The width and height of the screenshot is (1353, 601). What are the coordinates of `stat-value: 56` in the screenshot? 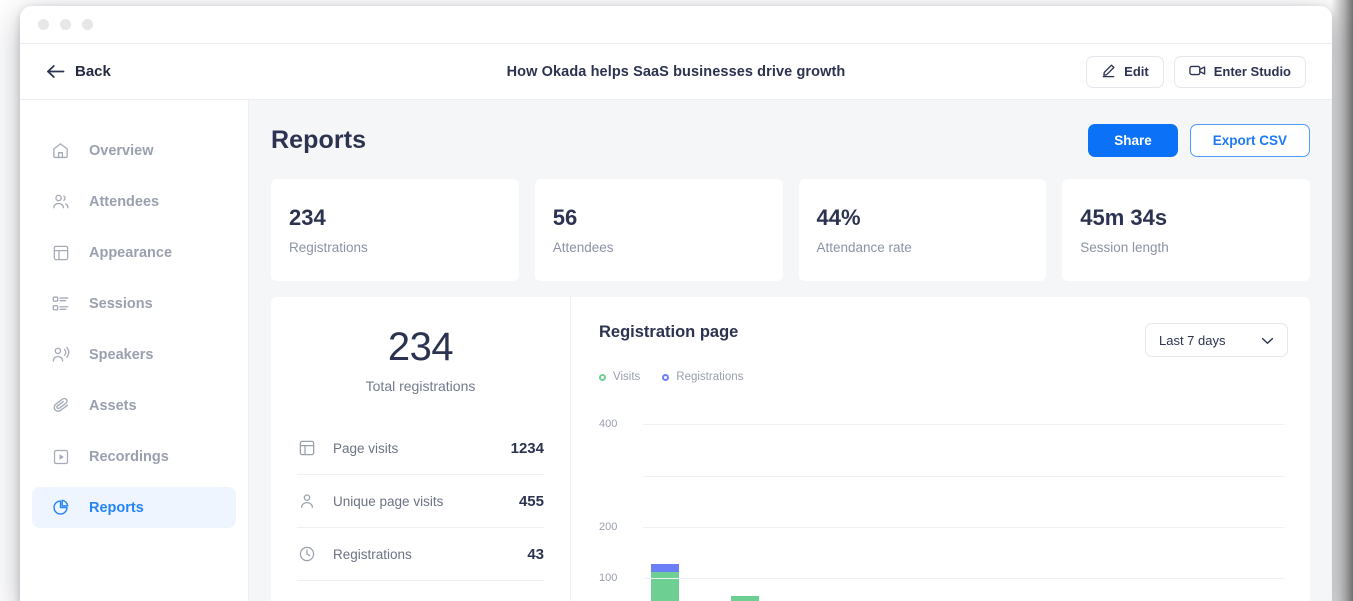 It's located at (565, 217).